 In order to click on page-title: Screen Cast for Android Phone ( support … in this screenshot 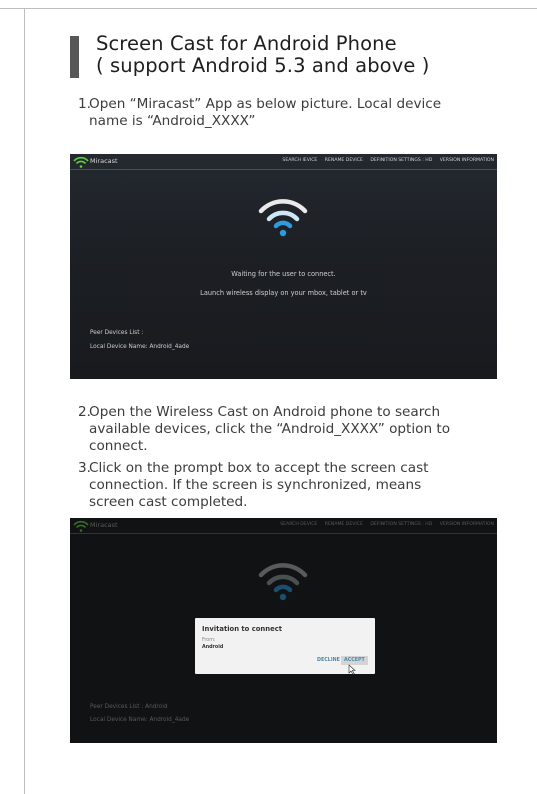, I will do `click(262, 55)`.